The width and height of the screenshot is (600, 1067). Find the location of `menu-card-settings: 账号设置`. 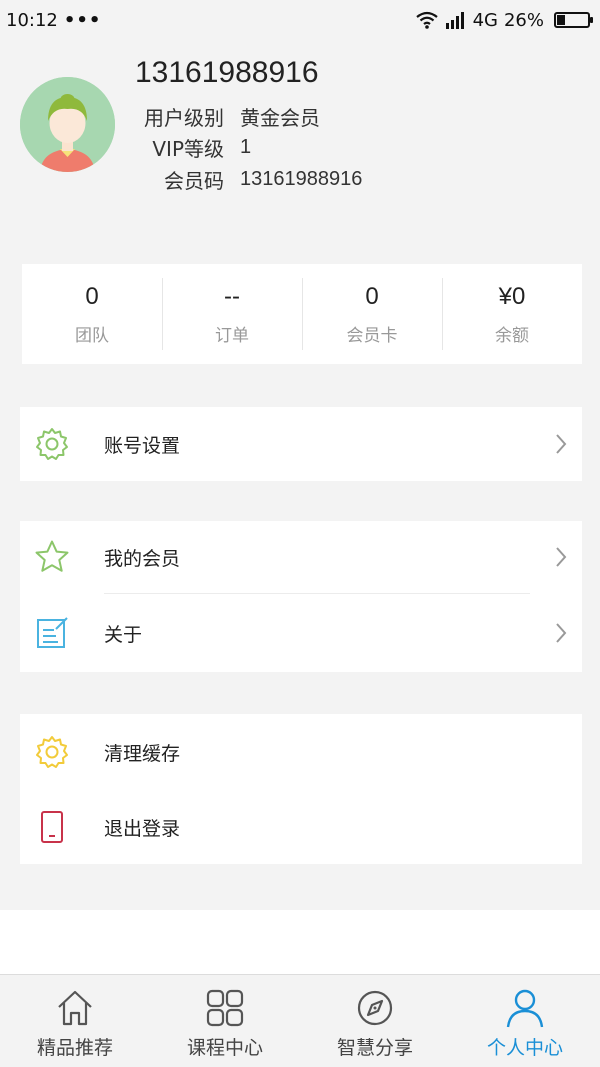

menu-card-settings: 账号设置 is located at coordinates (301, 444).